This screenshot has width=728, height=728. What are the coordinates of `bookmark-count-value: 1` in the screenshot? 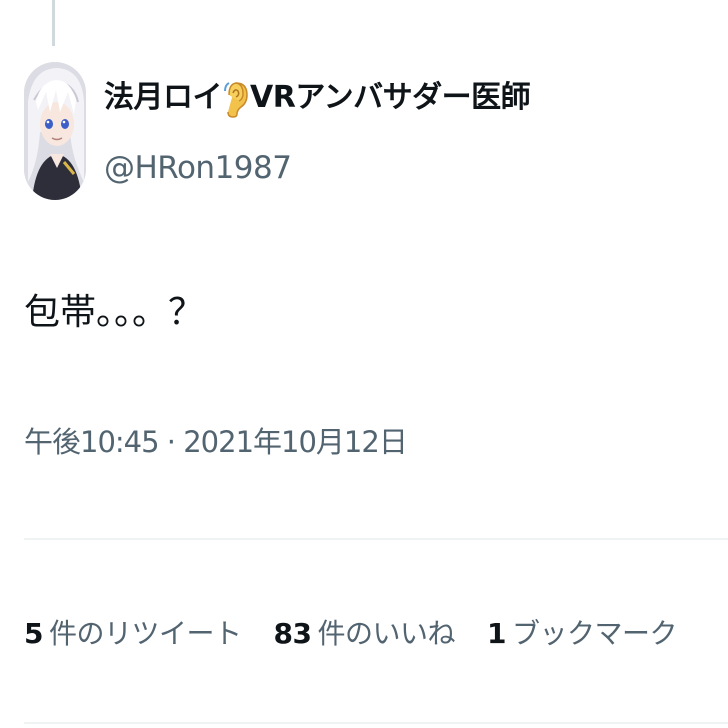 It's located at (496, 633).